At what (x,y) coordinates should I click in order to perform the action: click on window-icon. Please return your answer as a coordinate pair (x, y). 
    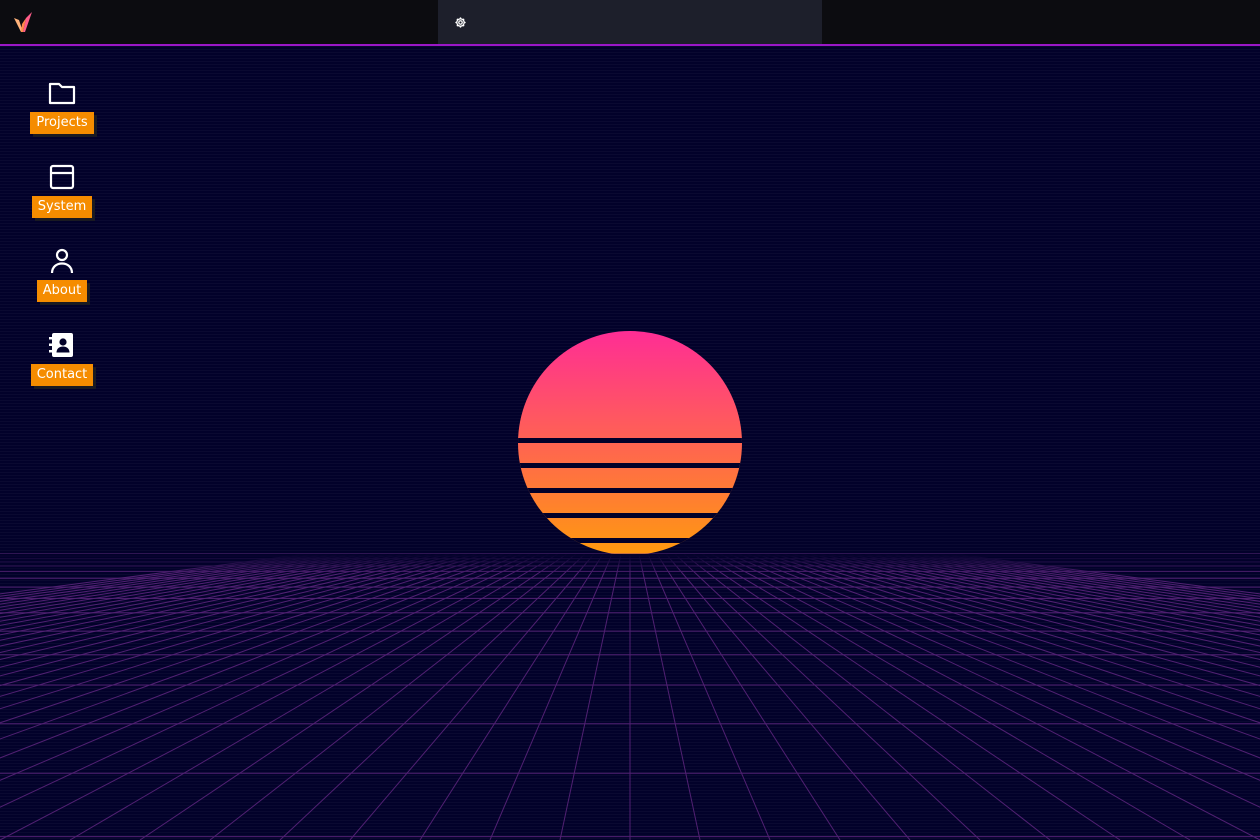
    Looking at the image, I should click on (62, 177).